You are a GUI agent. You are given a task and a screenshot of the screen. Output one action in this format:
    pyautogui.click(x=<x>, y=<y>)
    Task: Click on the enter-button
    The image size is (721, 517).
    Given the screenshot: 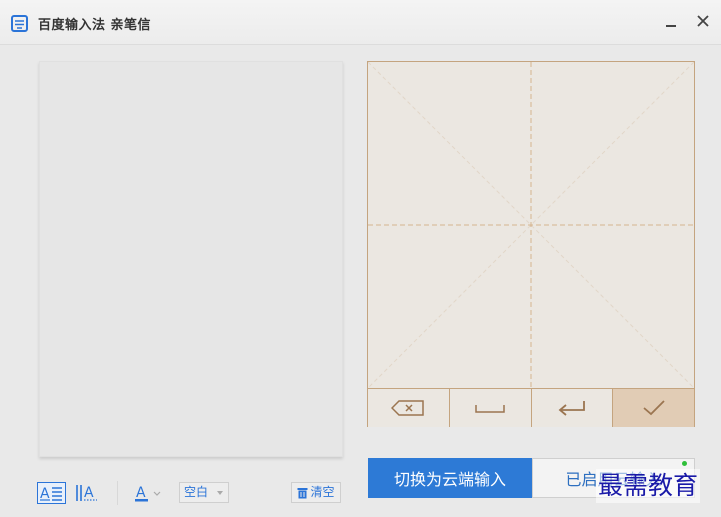 What is the action you would take?
    pyautogui.click(x=572, y=408)
    